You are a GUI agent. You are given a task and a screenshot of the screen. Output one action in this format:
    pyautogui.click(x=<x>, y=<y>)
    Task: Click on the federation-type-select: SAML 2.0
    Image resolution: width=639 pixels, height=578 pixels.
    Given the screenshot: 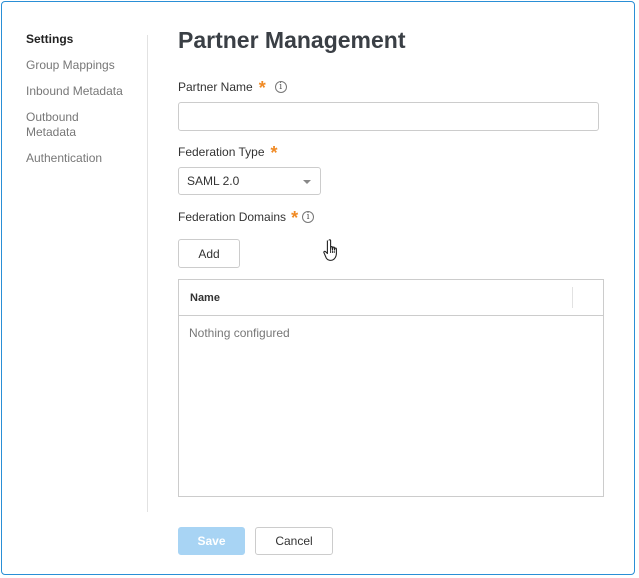 What is the action you would take?
    pyautogui.click(x=249, y=181)
    